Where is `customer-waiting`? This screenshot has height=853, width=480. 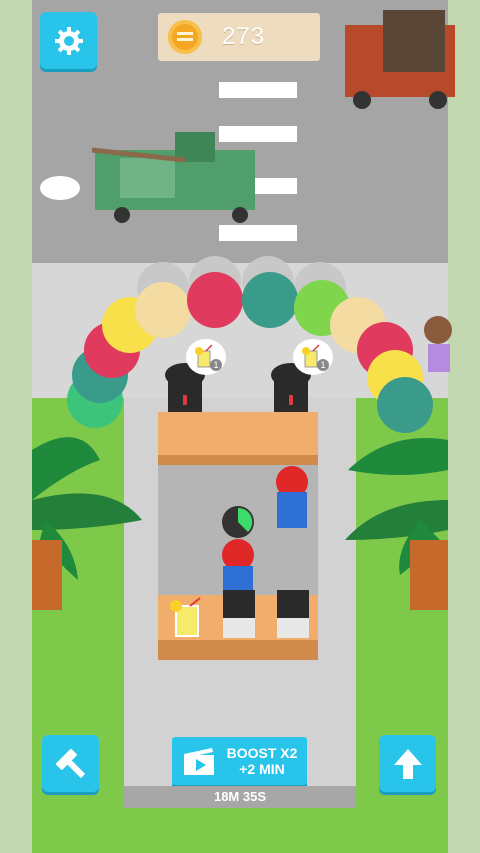 customer-waiting is located at coordinates (438, 344).